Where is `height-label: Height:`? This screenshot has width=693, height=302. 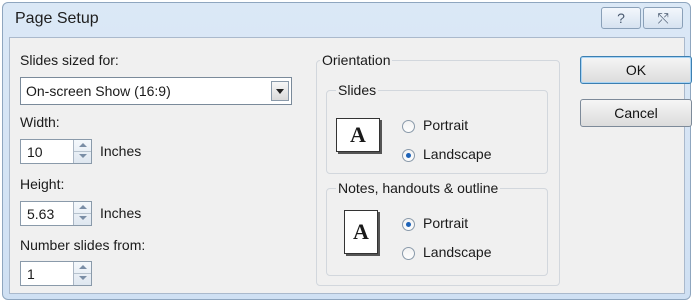 height-label: Height: is located at coordinates (42, 184).